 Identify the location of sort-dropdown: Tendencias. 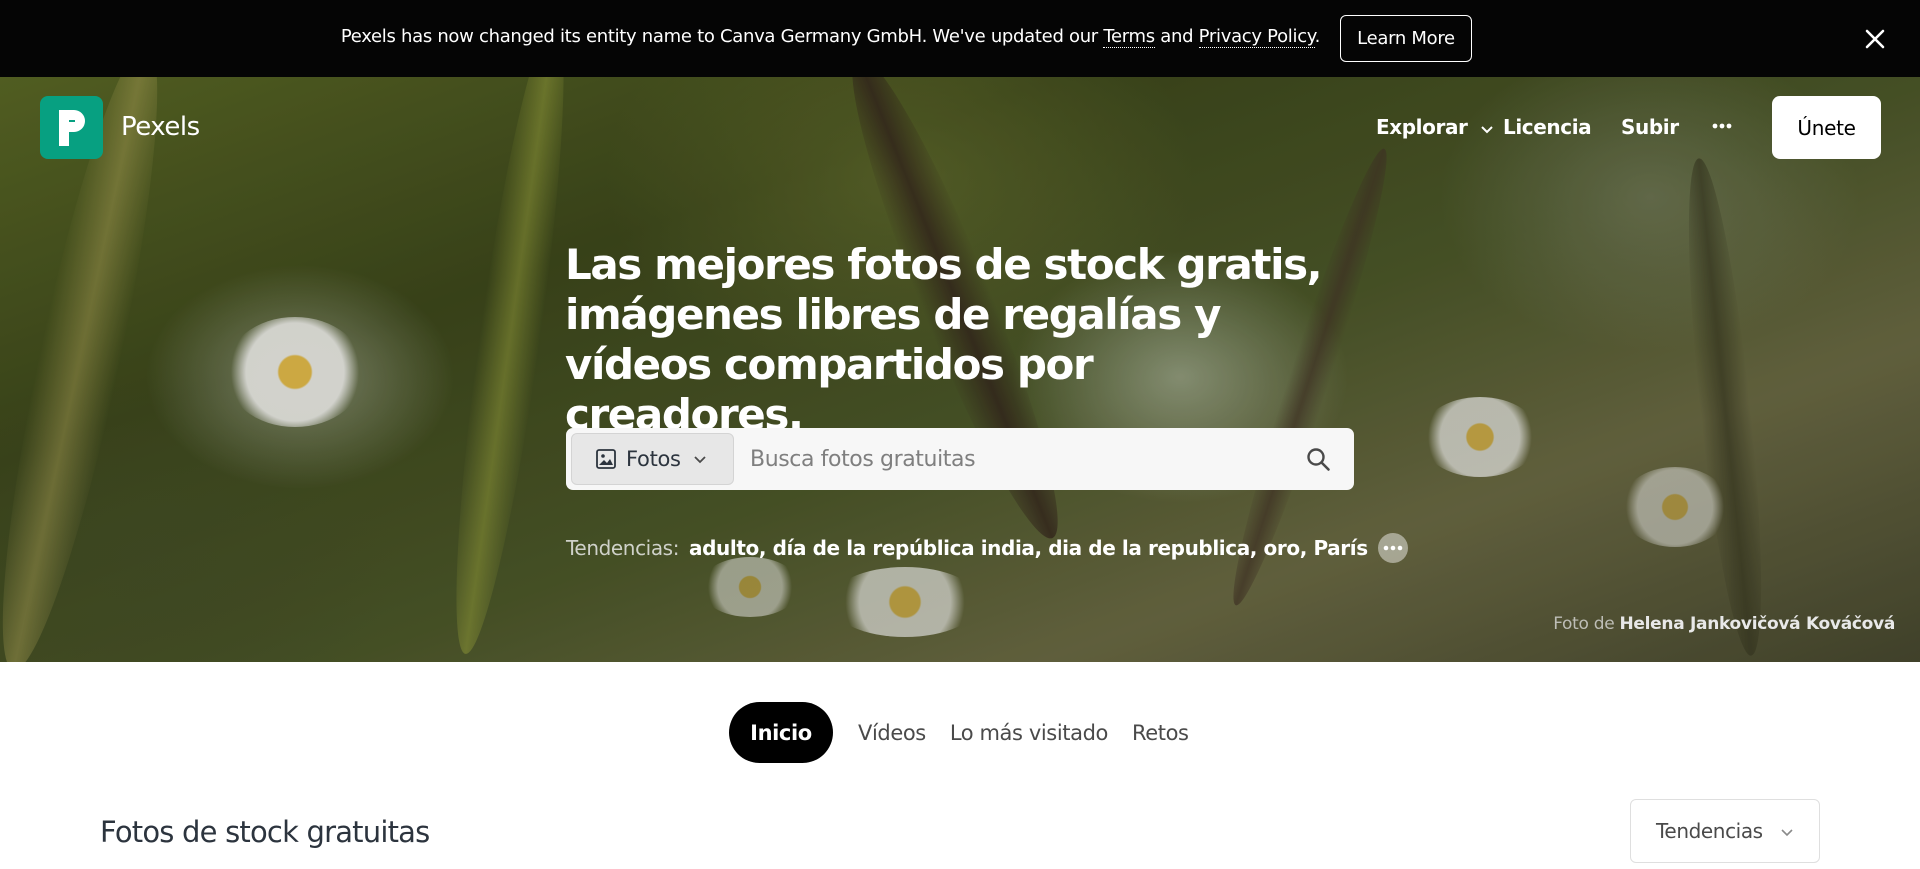
(1725, 831).